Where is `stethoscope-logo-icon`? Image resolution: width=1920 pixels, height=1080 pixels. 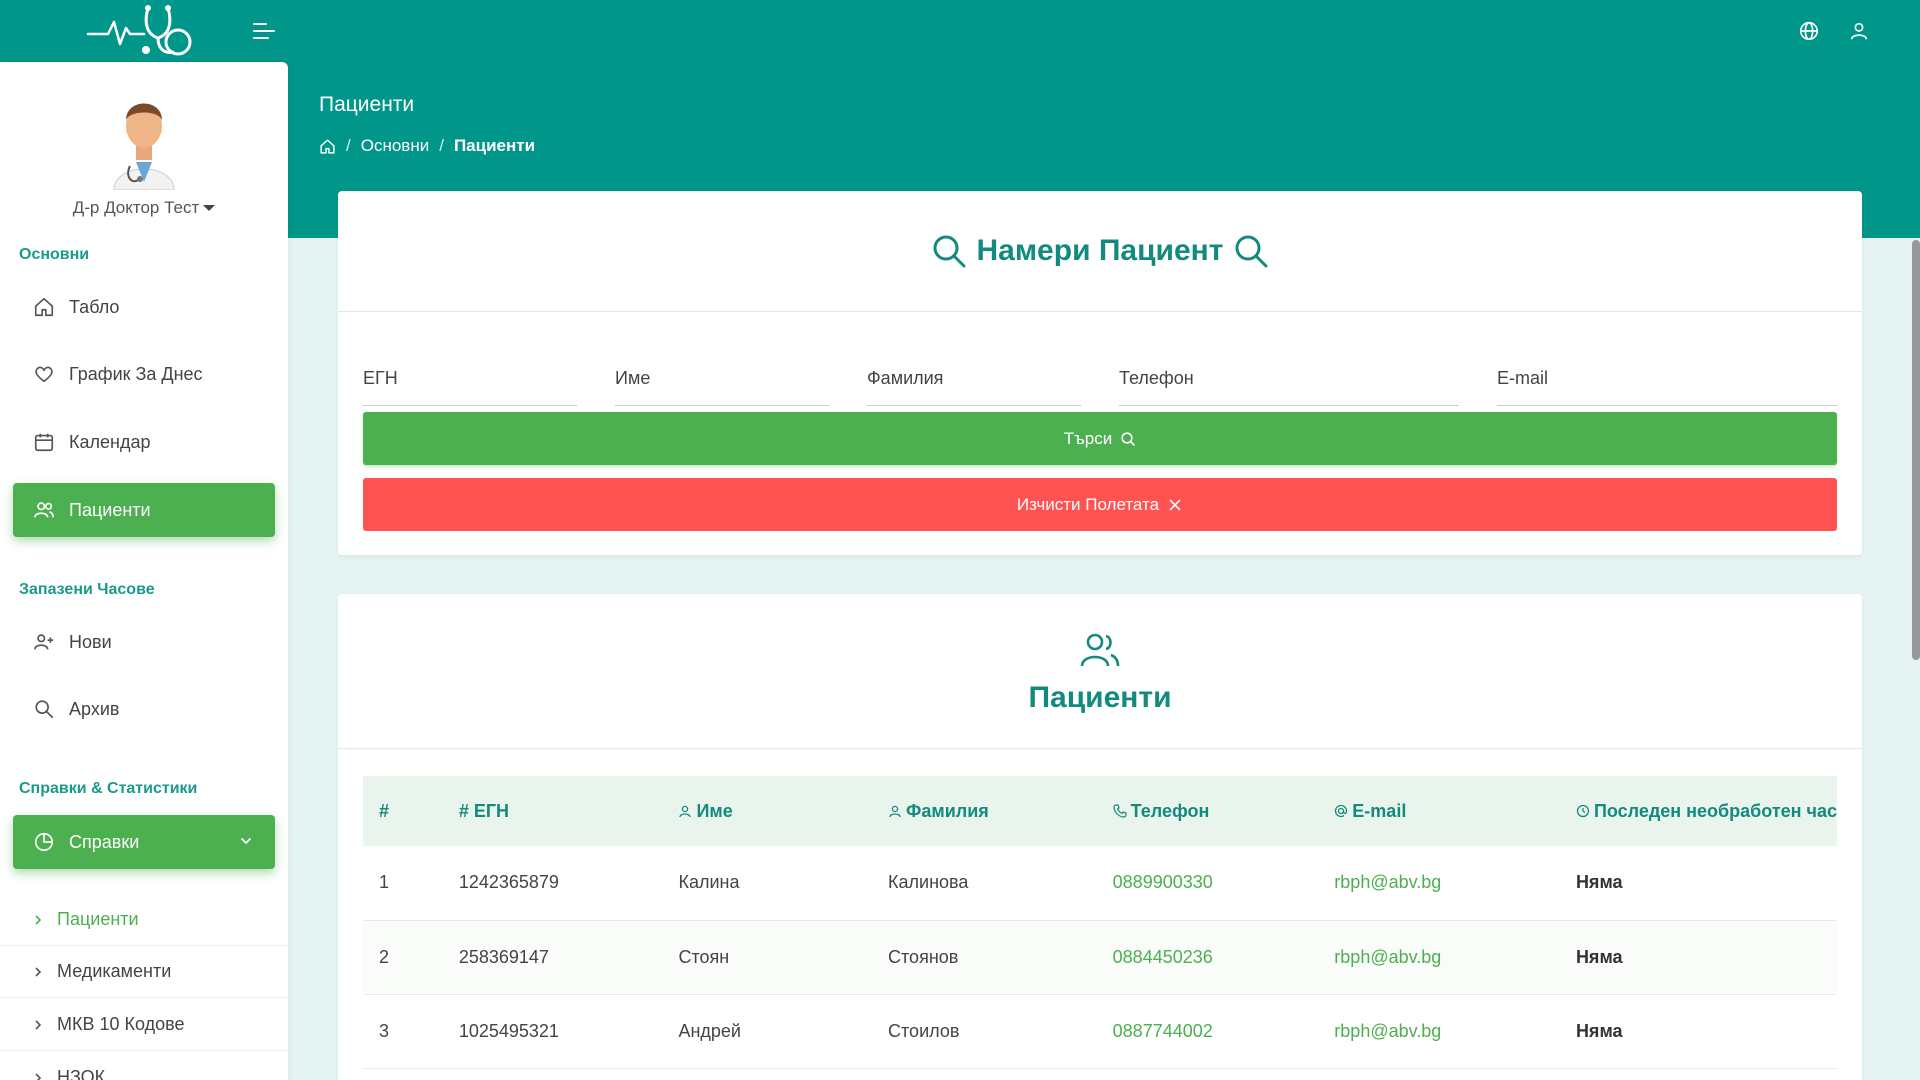
stethoscope-logo-icon is located at coordinates (142, 30).